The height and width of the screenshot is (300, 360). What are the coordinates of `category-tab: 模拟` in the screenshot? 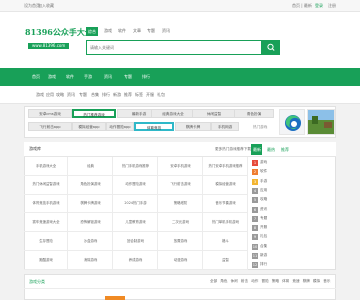 It's located at (316, 281).